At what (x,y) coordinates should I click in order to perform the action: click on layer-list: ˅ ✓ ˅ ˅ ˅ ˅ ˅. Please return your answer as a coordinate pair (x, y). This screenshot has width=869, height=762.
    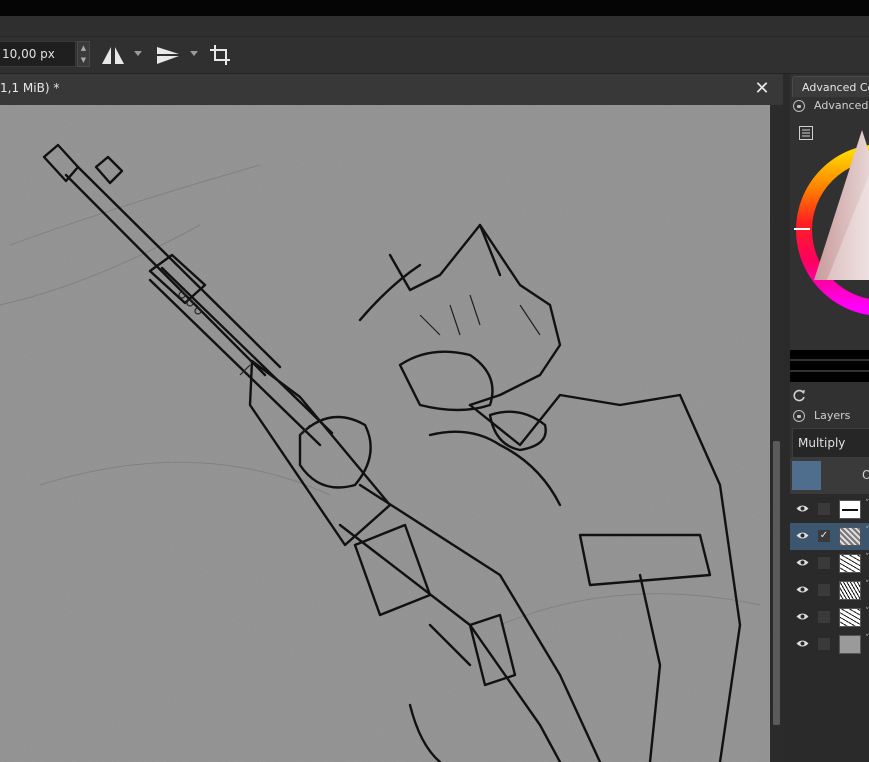
    Looking at the image, I should click on (829, 628).